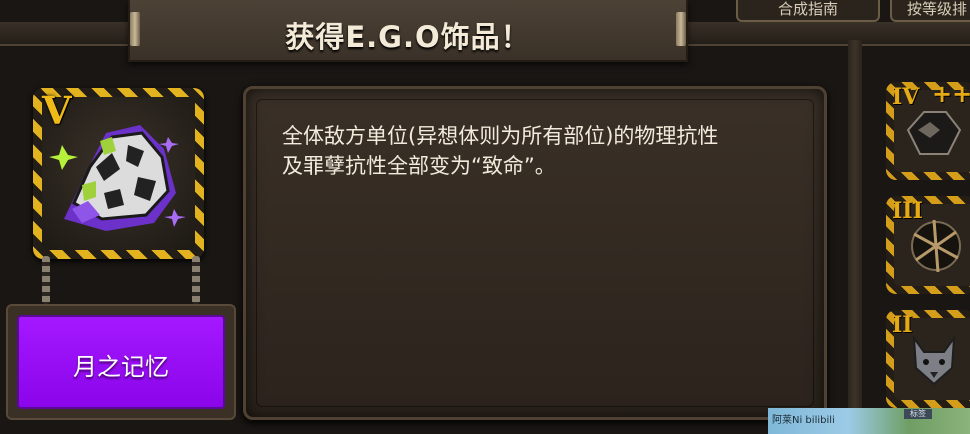 This screenshot has width=970, height=434. I want to click on synthesis-guide-button: 合成指南, so click(808, 11).